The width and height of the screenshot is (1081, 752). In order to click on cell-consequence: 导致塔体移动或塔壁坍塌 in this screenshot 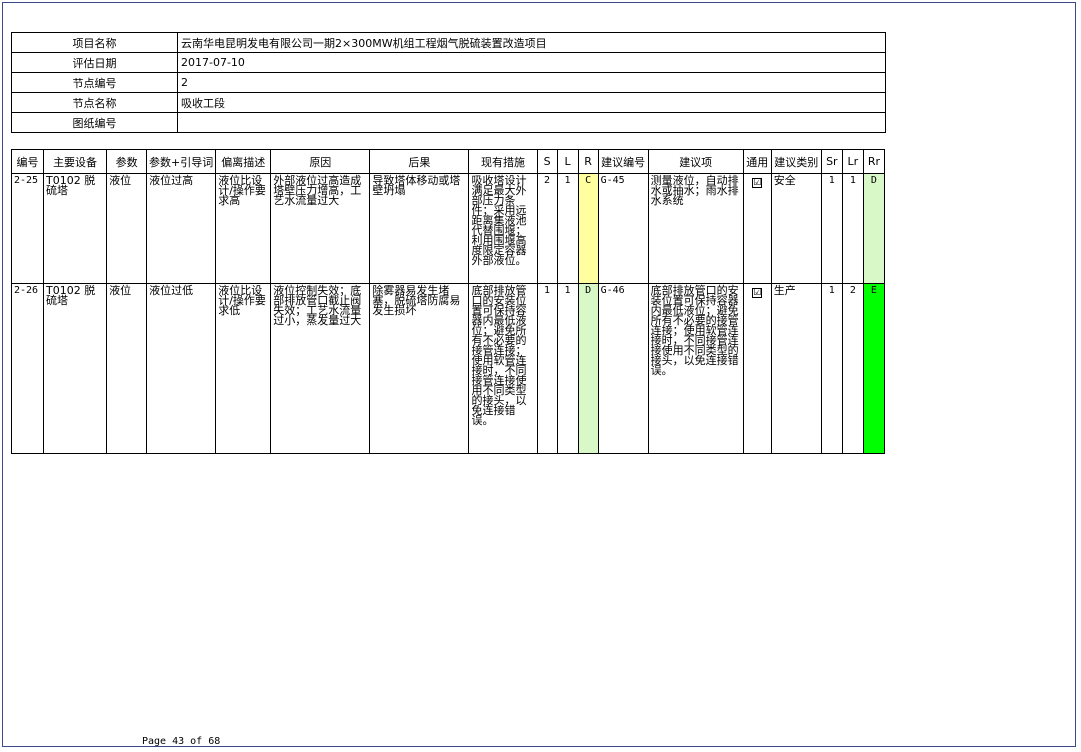, I will do `click(419, 228)`.